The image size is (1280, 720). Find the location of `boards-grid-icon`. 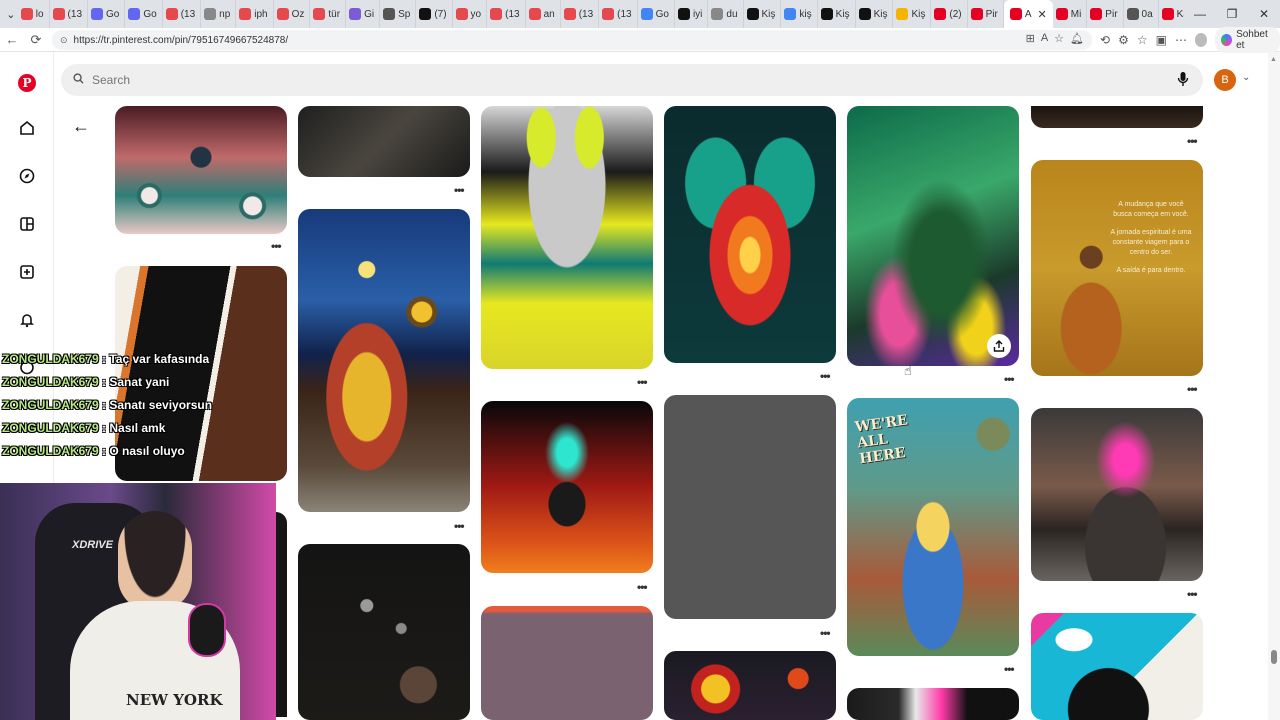

boards-grid-icon is located at coordinates (27, 224).